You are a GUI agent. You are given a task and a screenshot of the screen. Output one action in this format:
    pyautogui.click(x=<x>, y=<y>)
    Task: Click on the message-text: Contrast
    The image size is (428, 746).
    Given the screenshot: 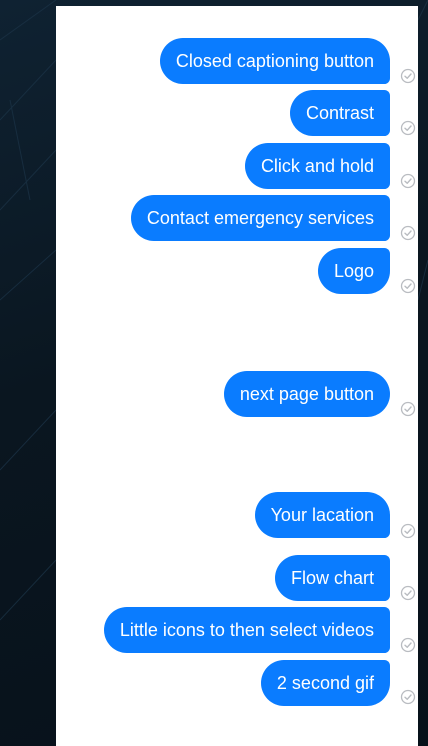 What is the action you would take?
    pyautogui.click(x=339, y=113)
    